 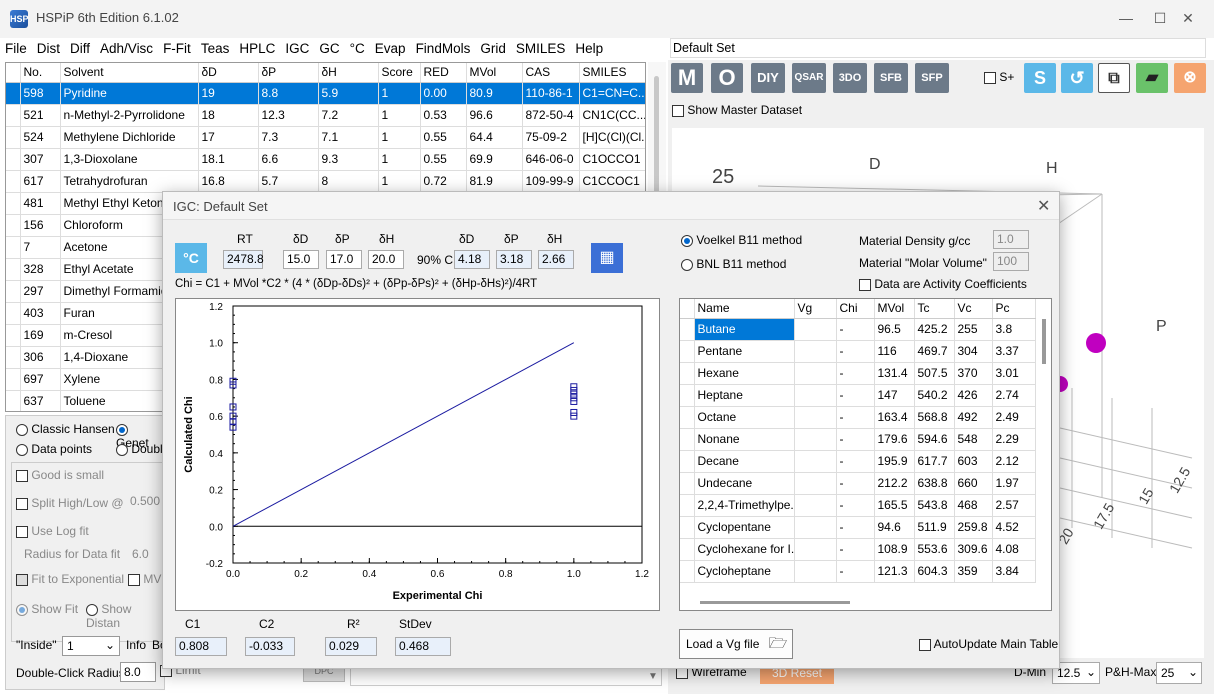 What do you see at coordinates (653, 676) in the screenshot?
I see `scroll-down-arrow-icon: ▼` at bounding box center [653, 676].